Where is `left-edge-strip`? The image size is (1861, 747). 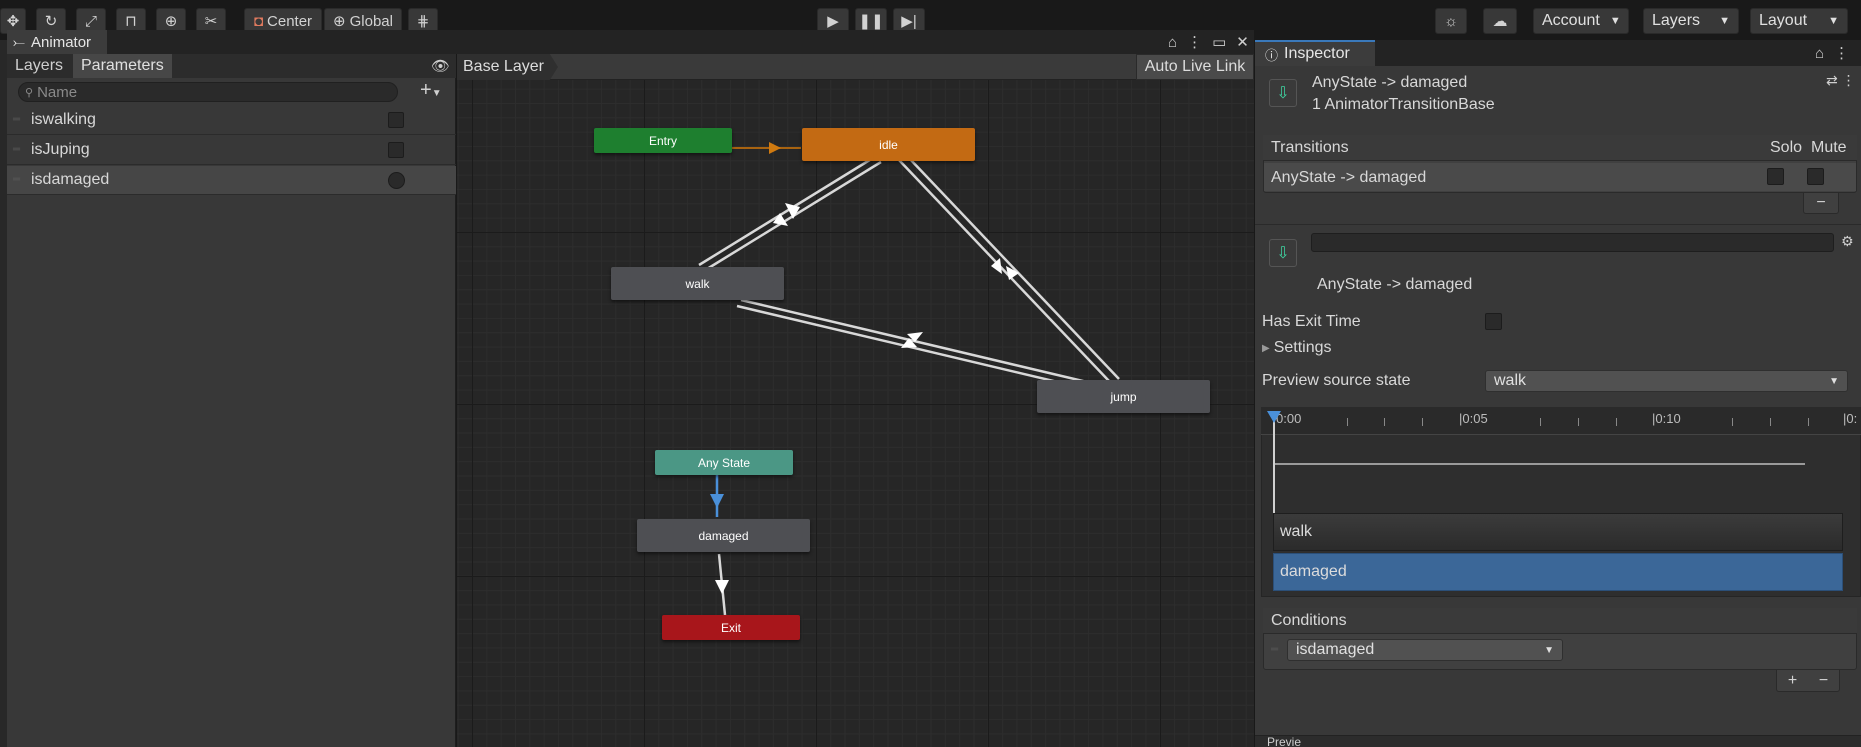 left-edge-strip is located at coordinates (3, 393).